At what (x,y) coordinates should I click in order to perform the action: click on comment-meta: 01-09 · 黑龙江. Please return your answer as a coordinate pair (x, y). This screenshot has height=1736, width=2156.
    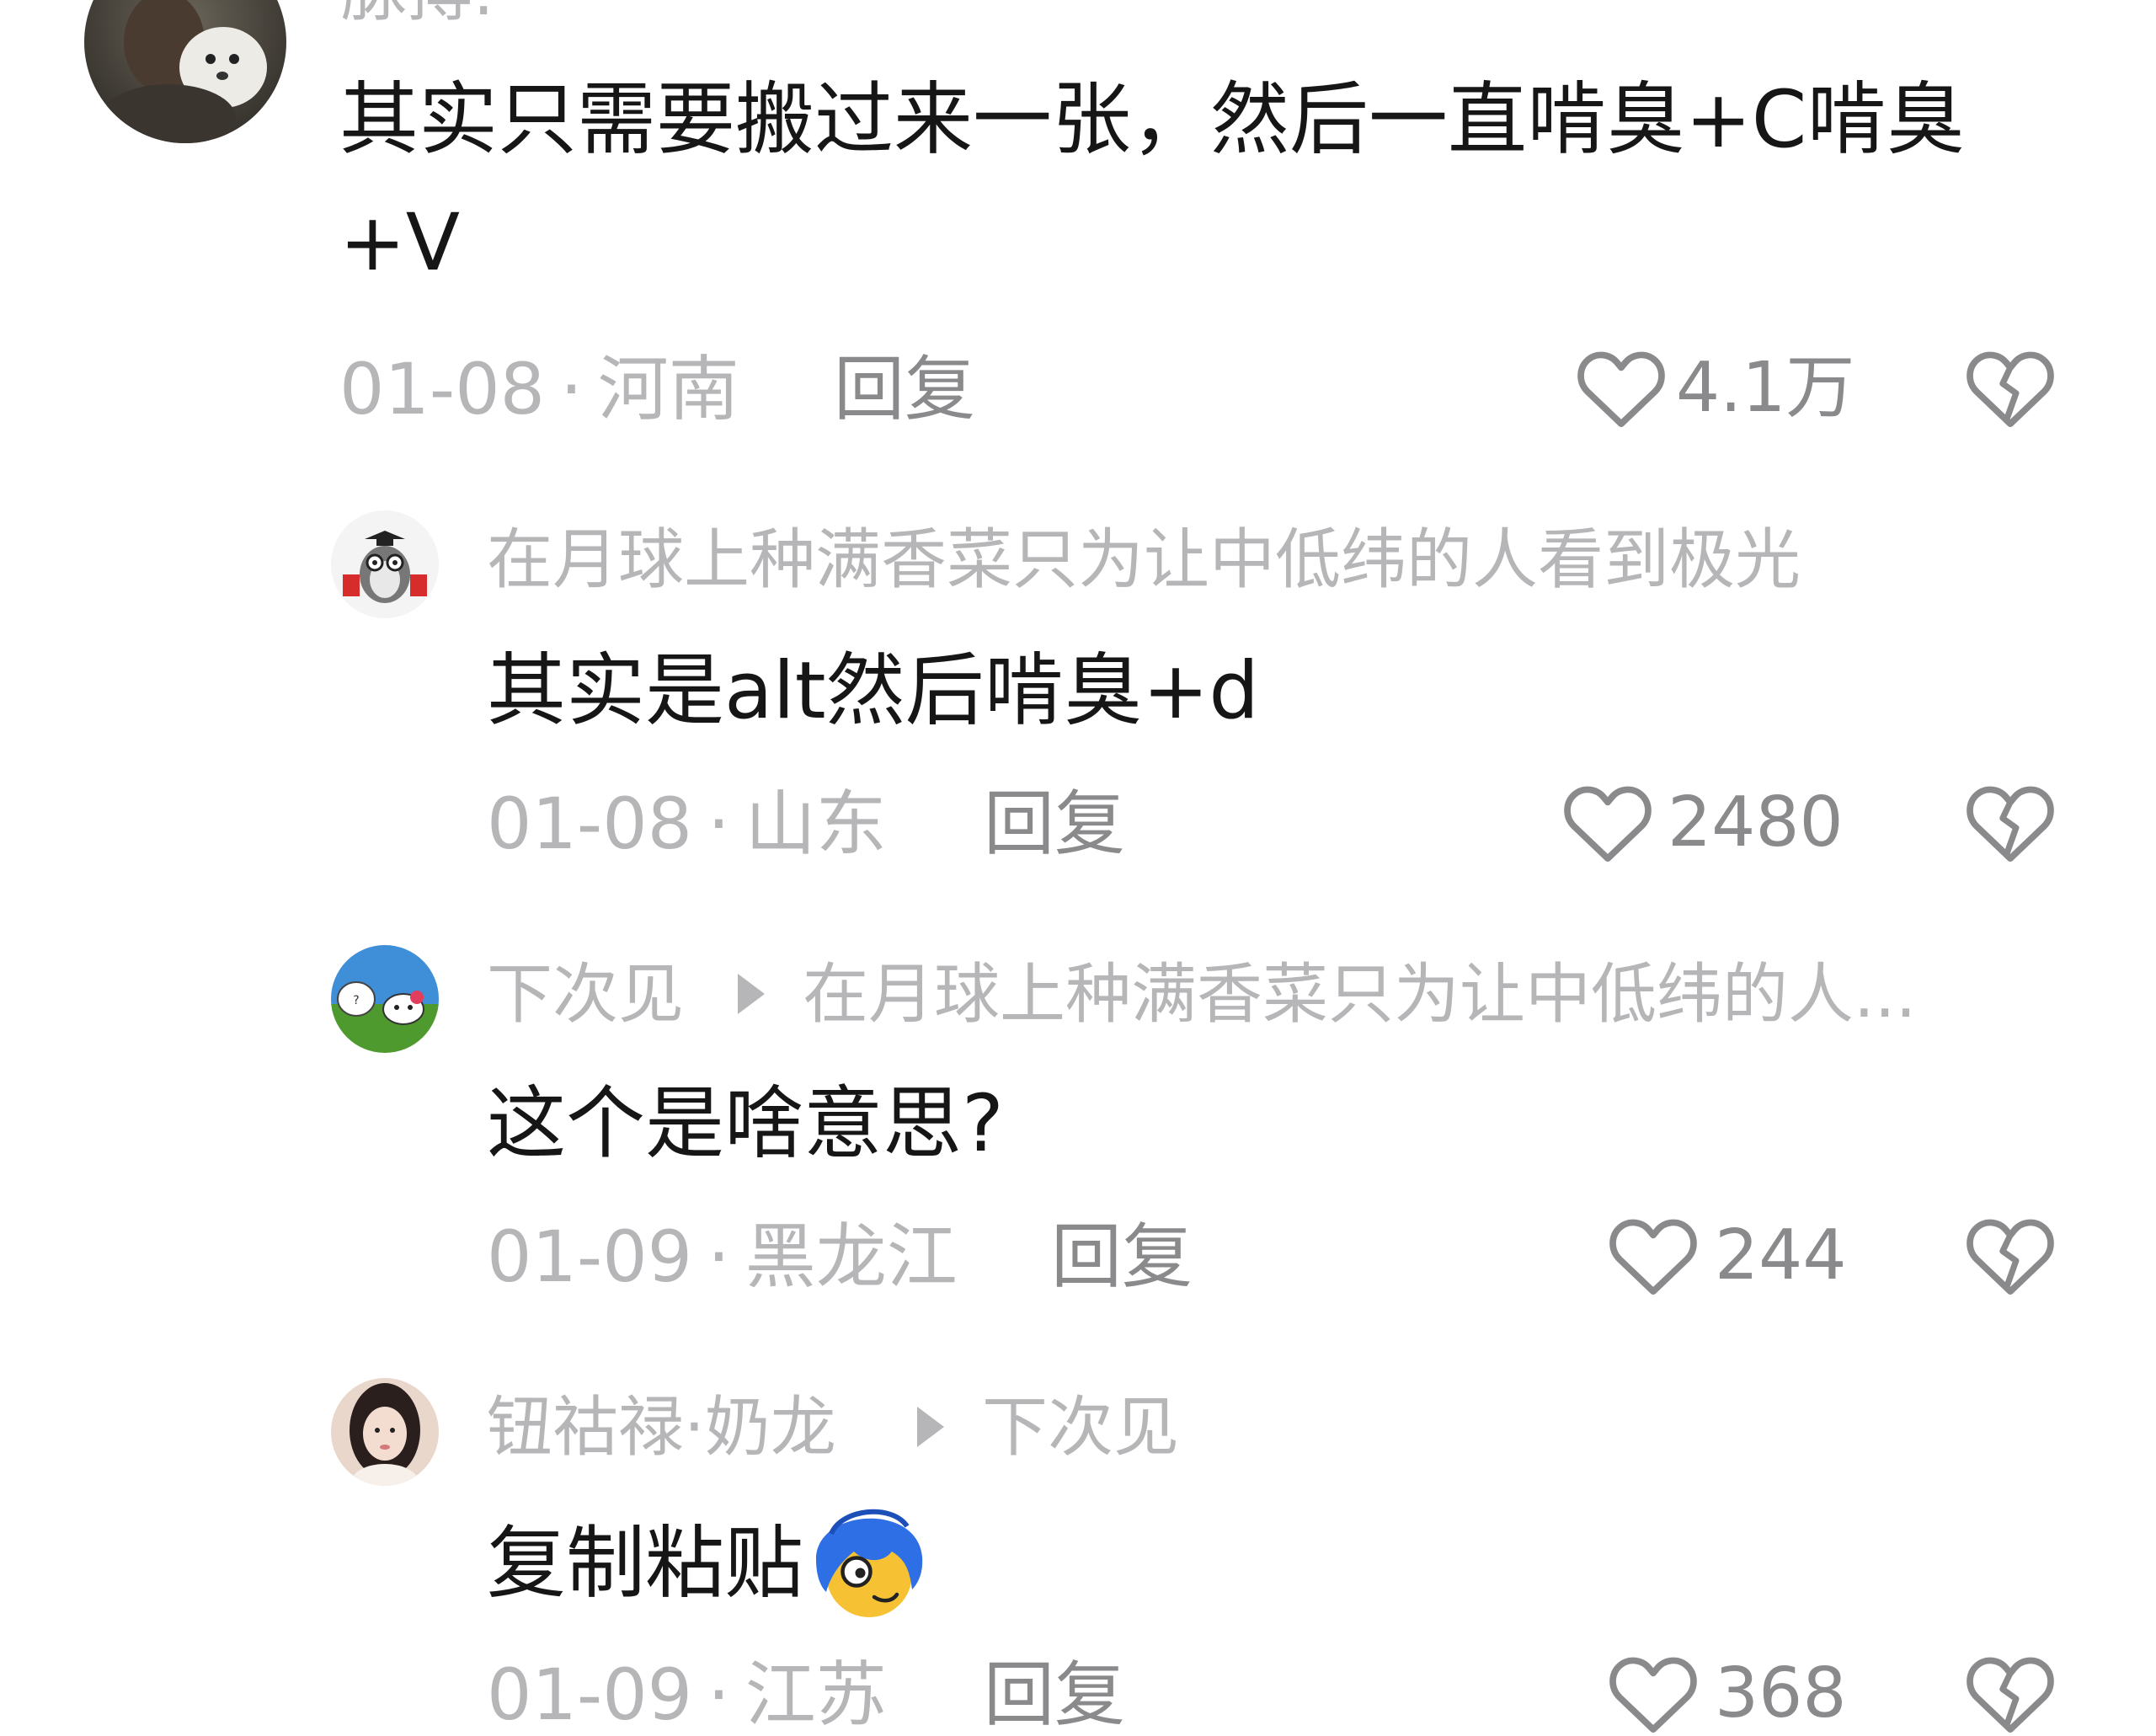
    Looking at the image, I should click on (722, 1256).